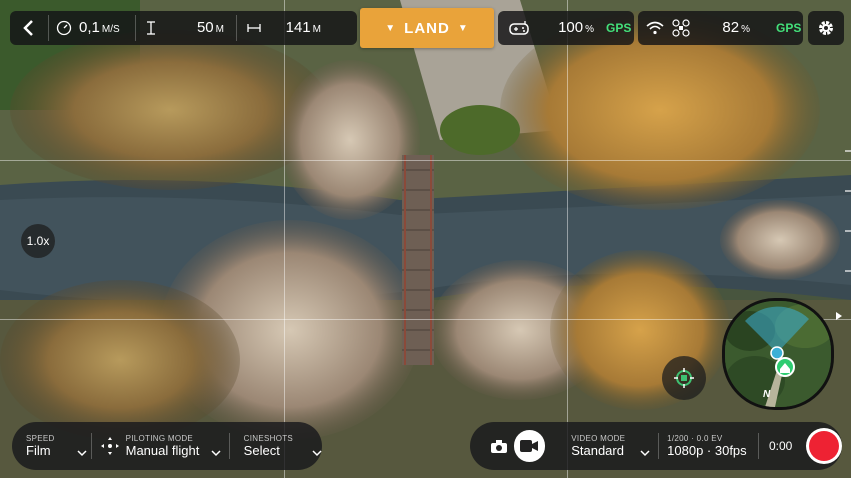 This screenshot has width=851, height=478. I want to click on altitude-readout: 50 M, so click(195, 28).